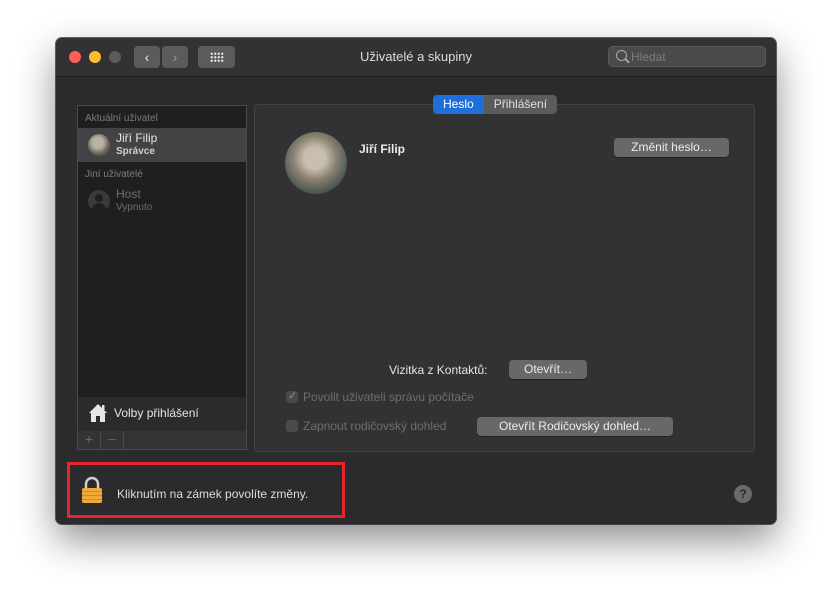  What do you see at coordinates (99, 201) in the screenshot?
I see `guest-user-icon` at bounding box center [99, 201].